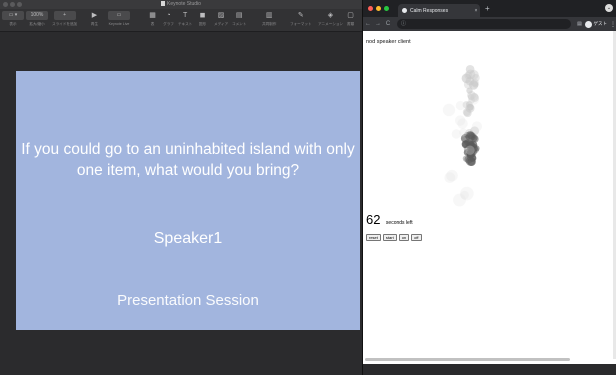 This screenshot has height=375, width=616. What do you see at coordinates (467, 359) in the screenshot?
I see `horizontal-scrollbar` at bounding box center [467, 359].